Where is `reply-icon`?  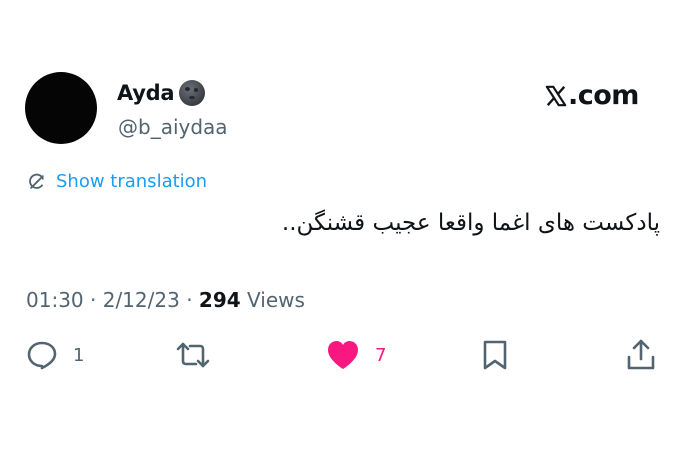 reply-icon is located at coordinates (42, 355).